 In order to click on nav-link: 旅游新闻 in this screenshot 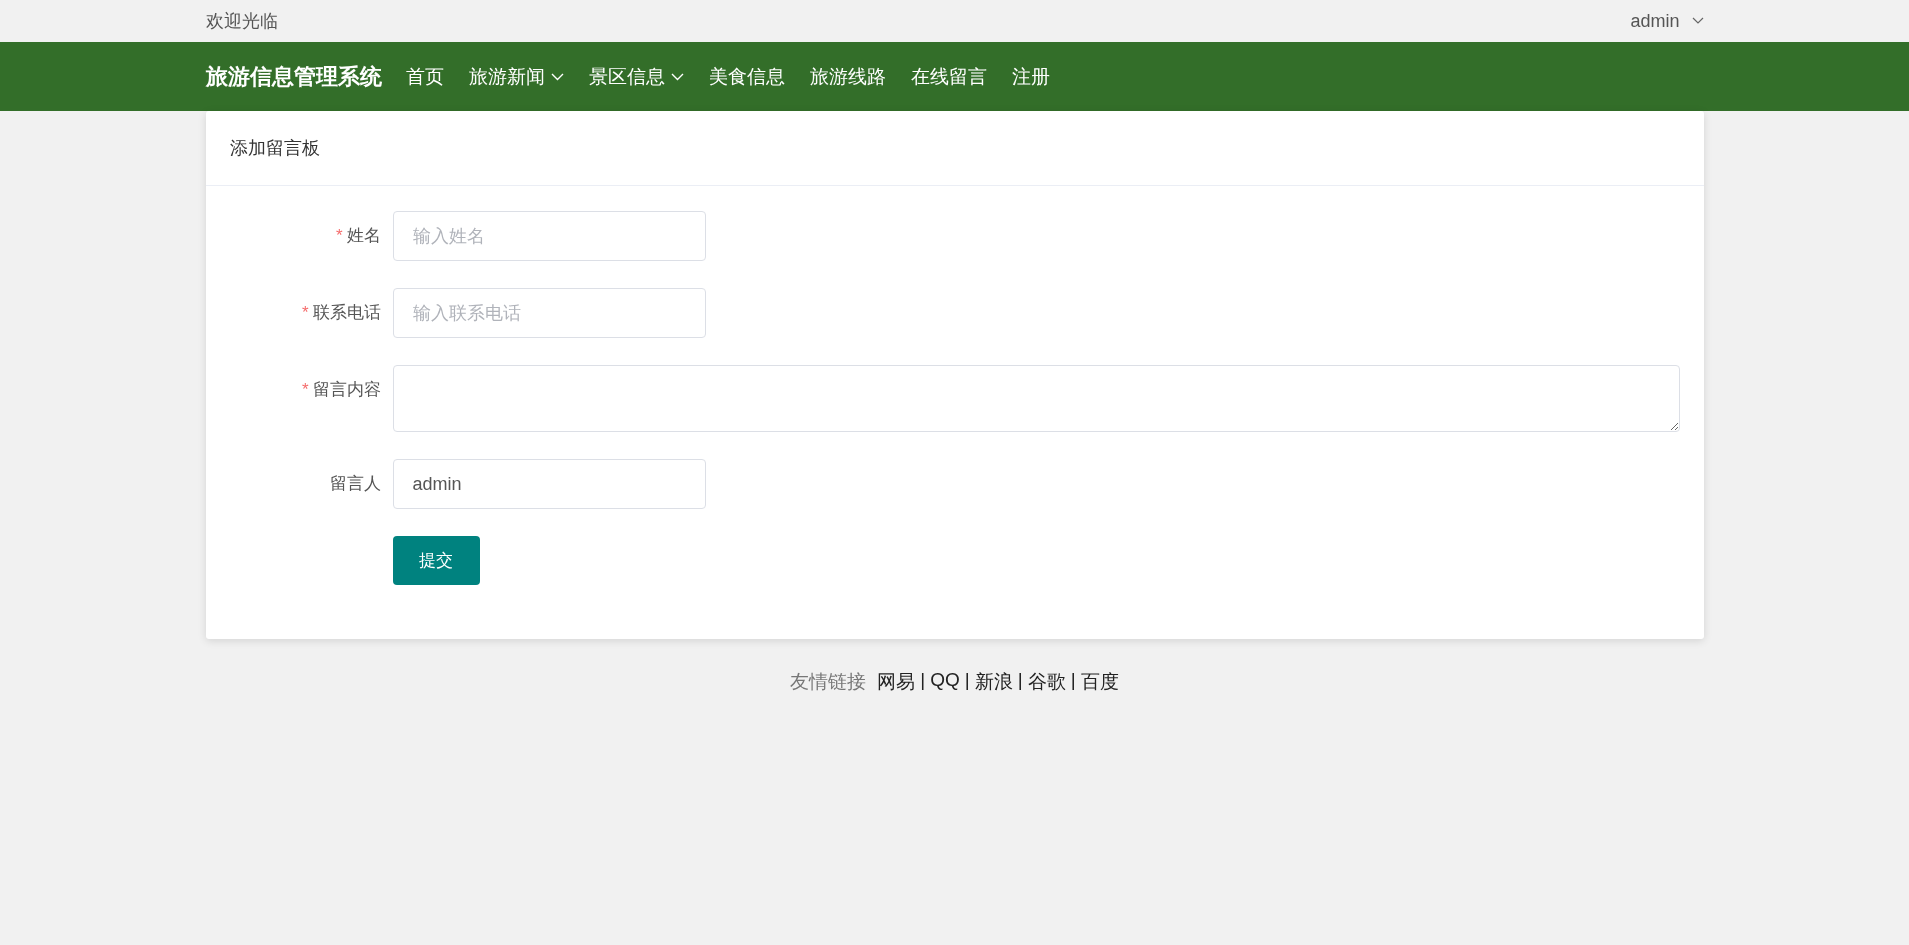, I will do `click(516, 76)`.